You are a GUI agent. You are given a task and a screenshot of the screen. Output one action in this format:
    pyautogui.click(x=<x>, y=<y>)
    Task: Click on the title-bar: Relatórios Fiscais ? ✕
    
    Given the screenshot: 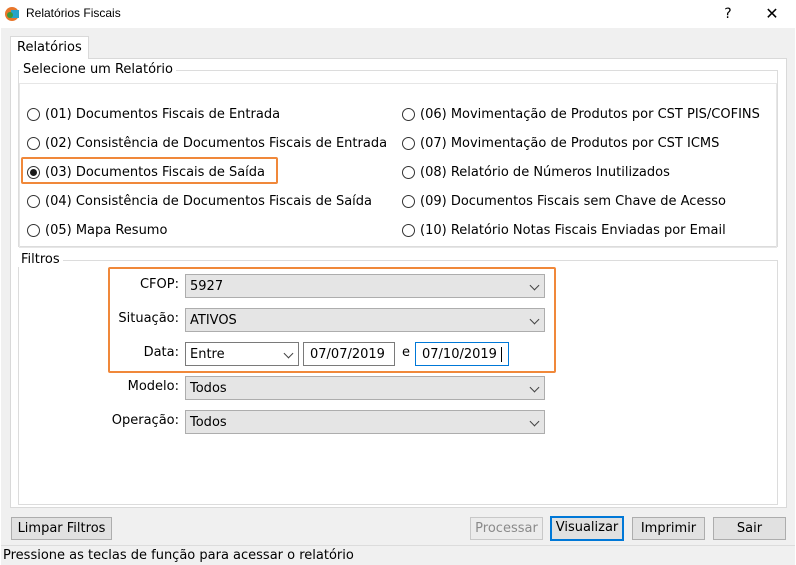 What is the action you would take?
    pyautogui.click(x=398, y=14)
    